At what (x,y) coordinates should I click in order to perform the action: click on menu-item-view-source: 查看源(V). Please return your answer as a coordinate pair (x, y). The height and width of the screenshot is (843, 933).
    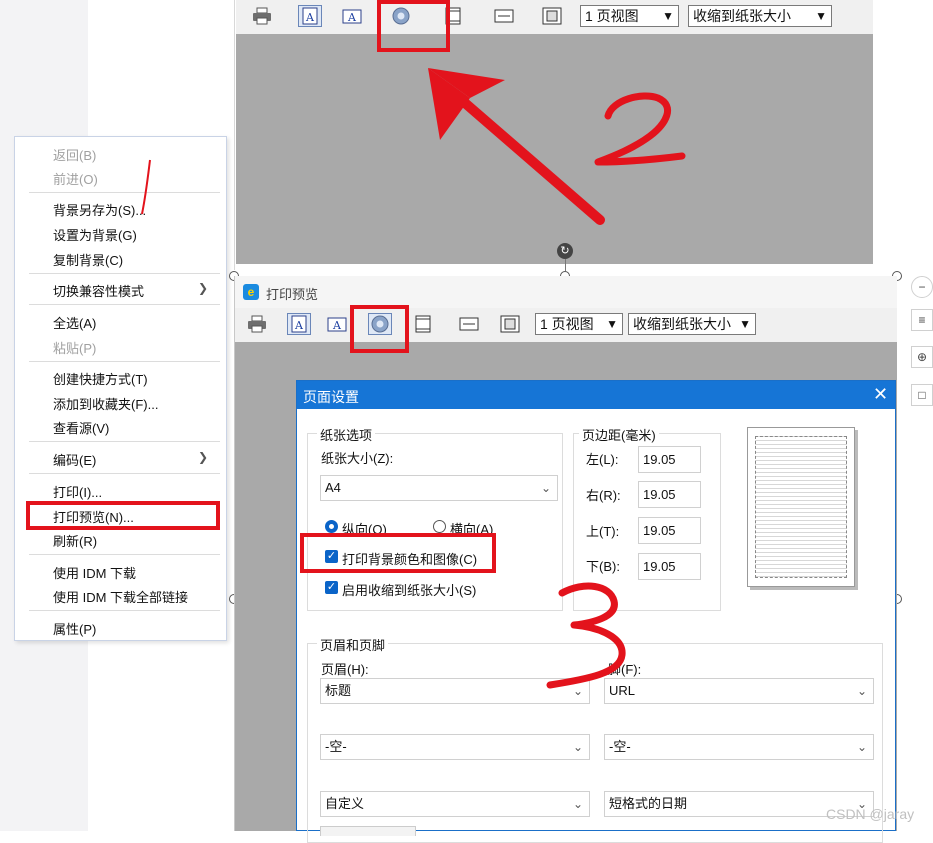
    Looking at the image, I should click on (81, 427).